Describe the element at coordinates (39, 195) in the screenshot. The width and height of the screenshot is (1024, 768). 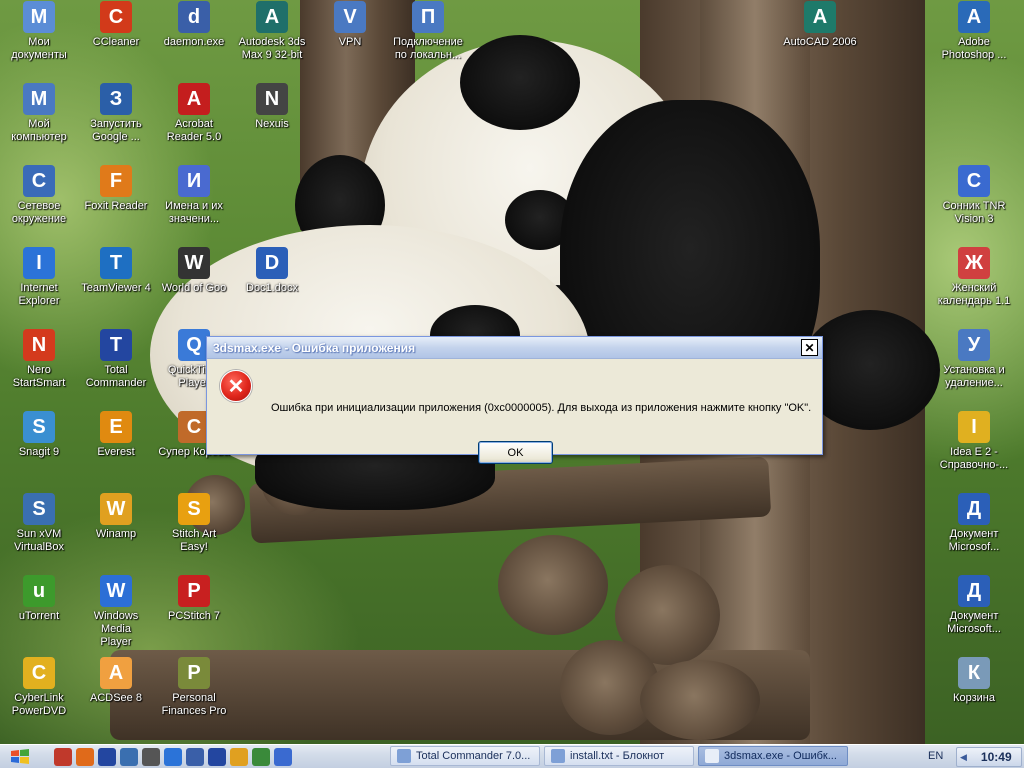
I see `desktop-icon: С Сетевое окружение` at that location.